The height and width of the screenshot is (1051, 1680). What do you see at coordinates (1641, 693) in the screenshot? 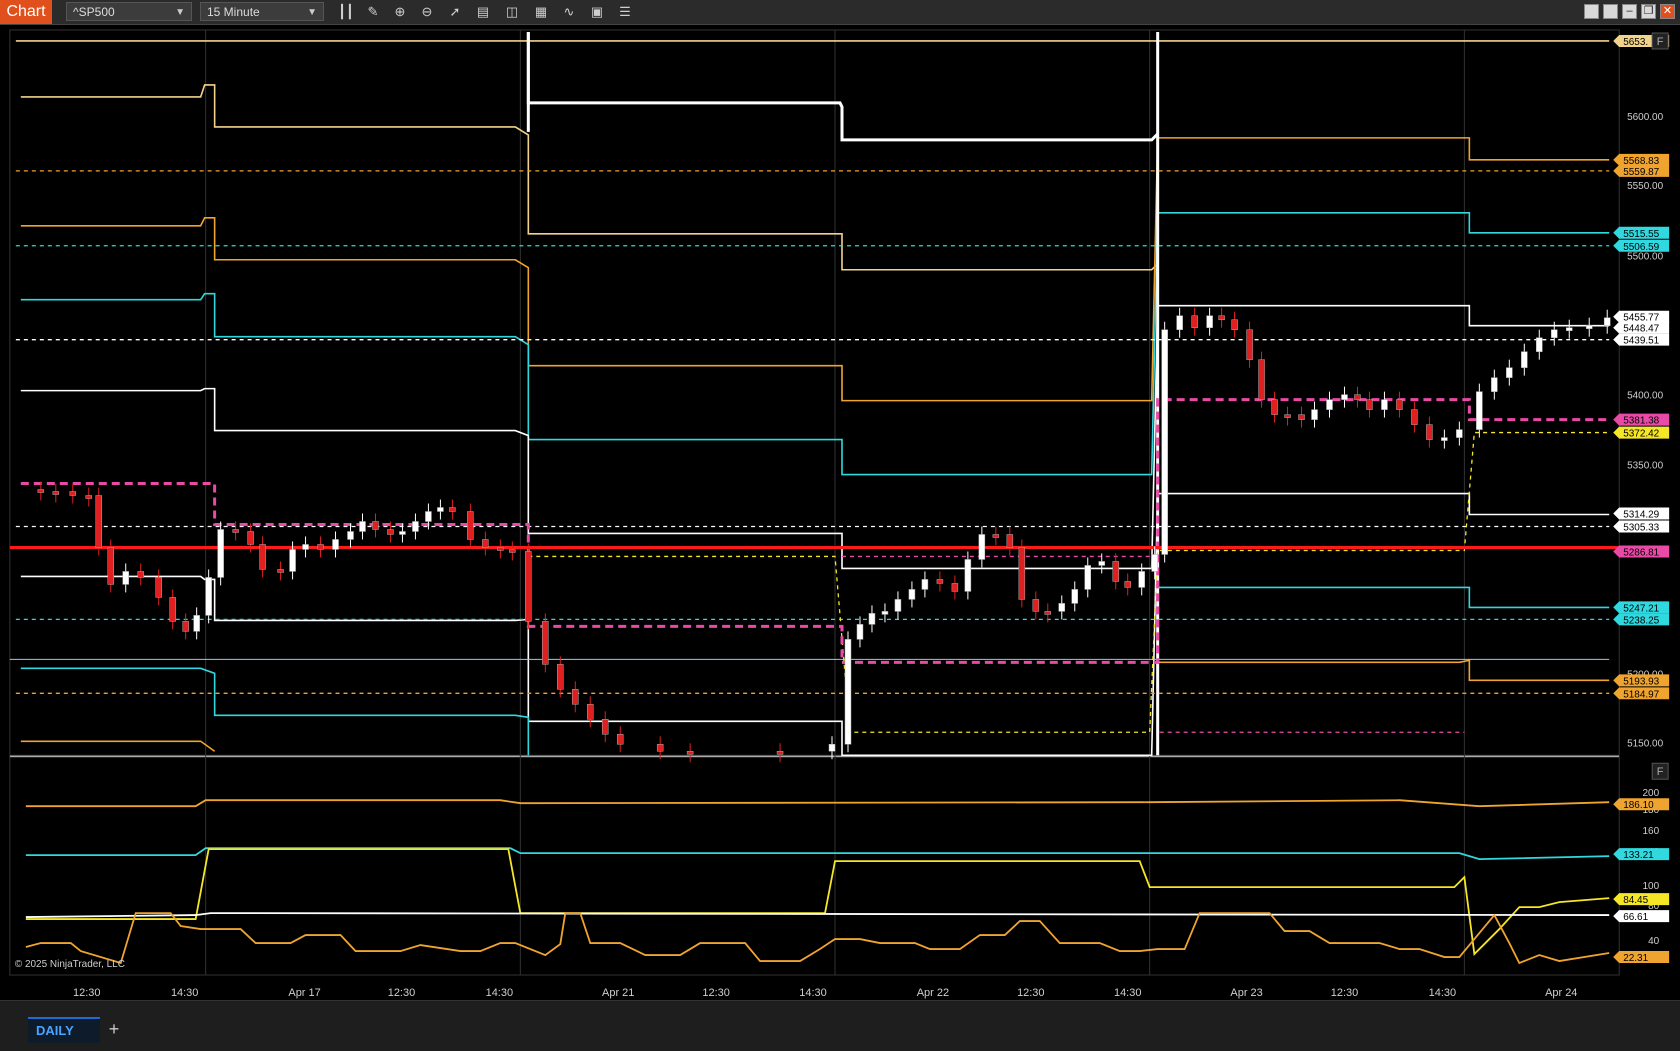
I see `price-marker: 5184.97` at bounding box center [1641, 693].